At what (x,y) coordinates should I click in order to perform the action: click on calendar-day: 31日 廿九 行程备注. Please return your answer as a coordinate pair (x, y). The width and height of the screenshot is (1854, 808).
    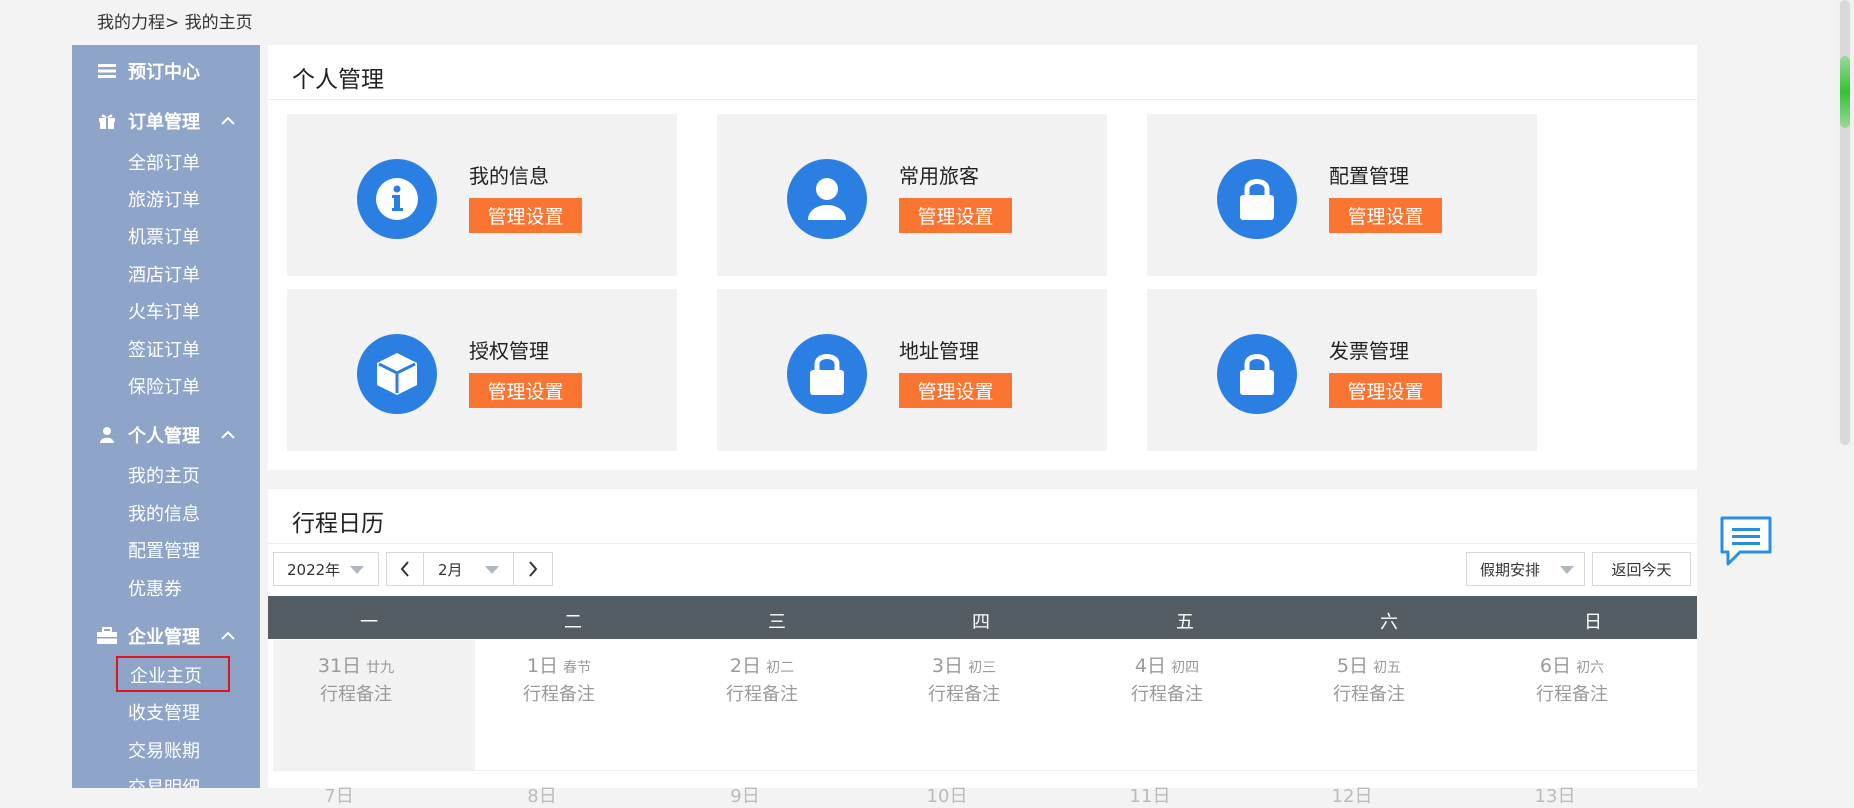
    Looking at the image, I should click on (356, 678).